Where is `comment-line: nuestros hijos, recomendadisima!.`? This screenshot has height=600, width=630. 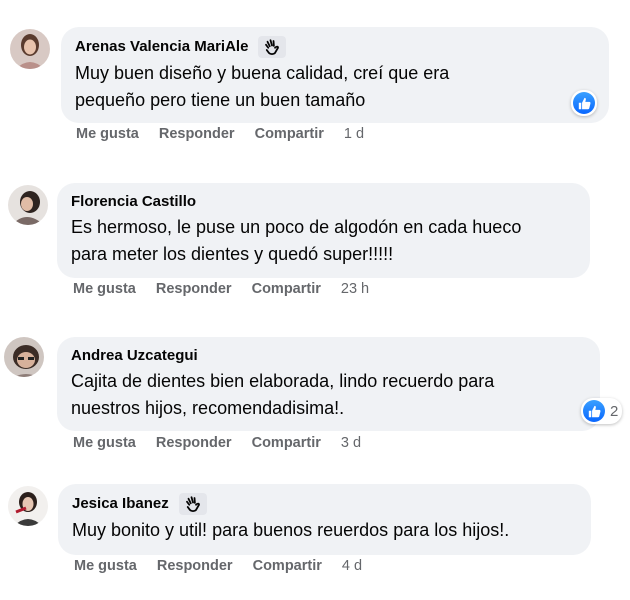 comment-line: nuestros hijos, recomendadisima!. is located at coordinates (208, 408).